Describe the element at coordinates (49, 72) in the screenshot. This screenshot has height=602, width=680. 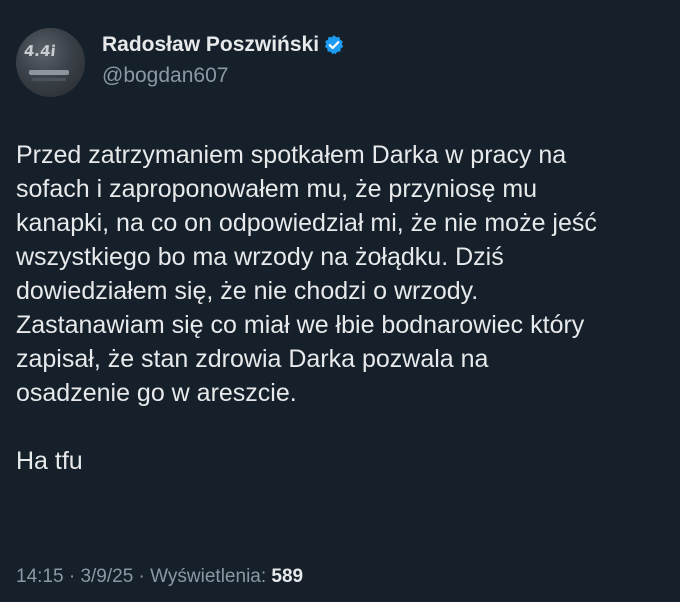
I see `avatar-decoration` at that location.